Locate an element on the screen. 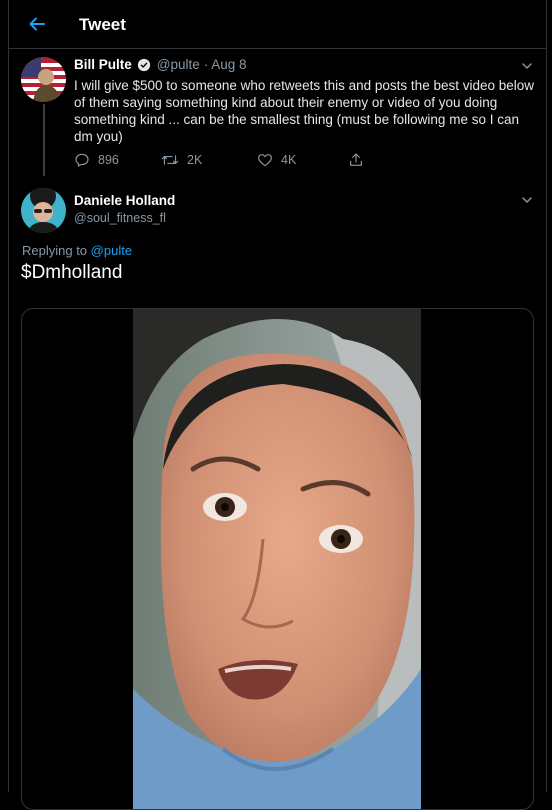  share-button is located at coordinates (360, 160).